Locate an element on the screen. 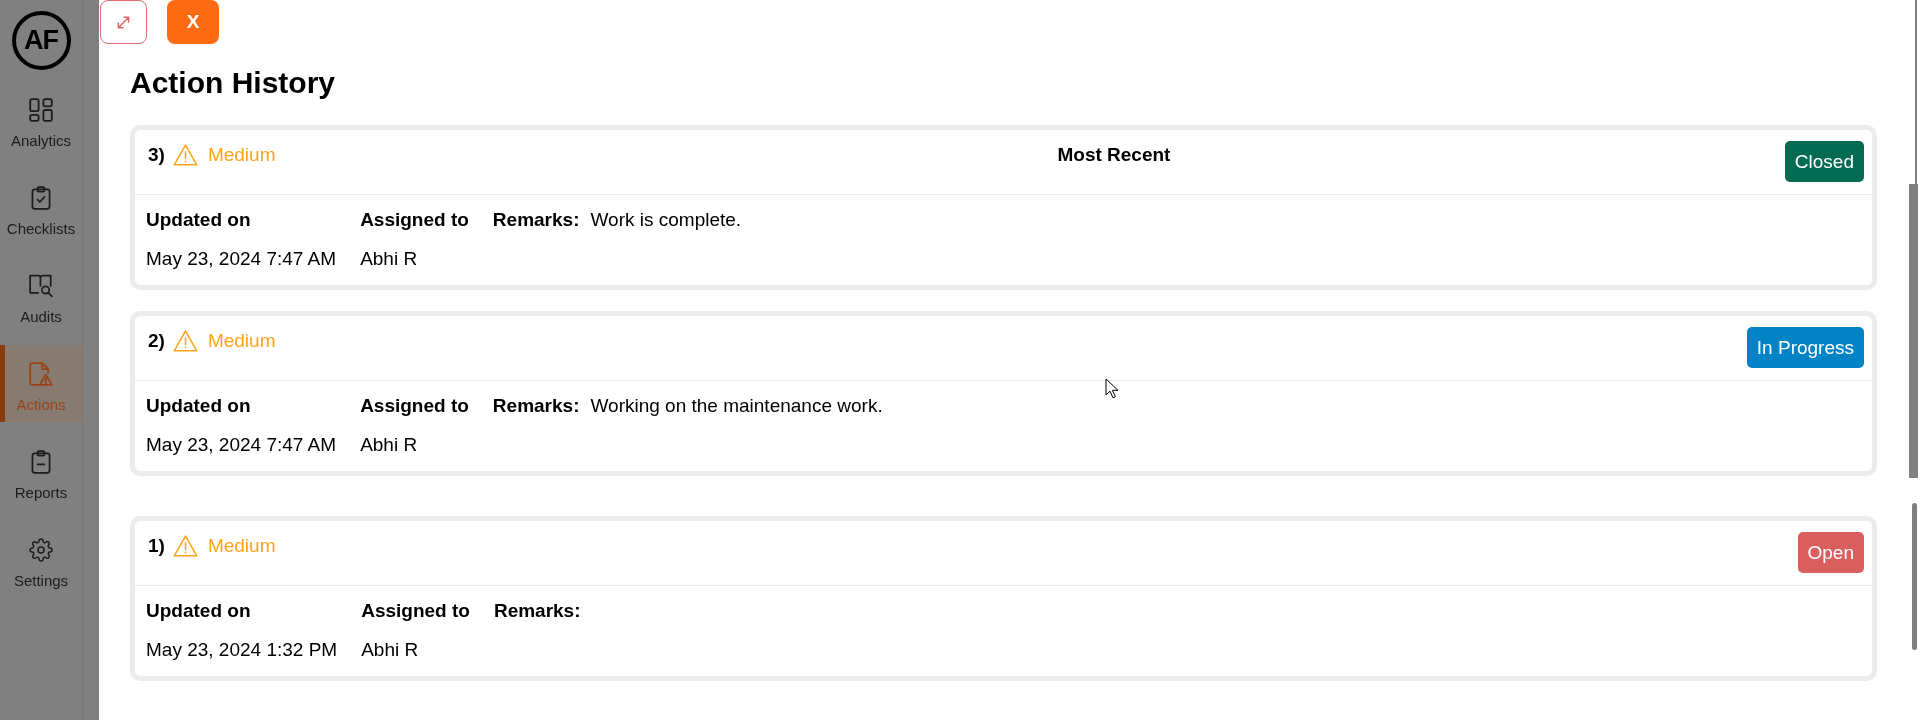 This screenshot has width=1920, height=720. page-title: Action History is located at coordinates (233, 83).